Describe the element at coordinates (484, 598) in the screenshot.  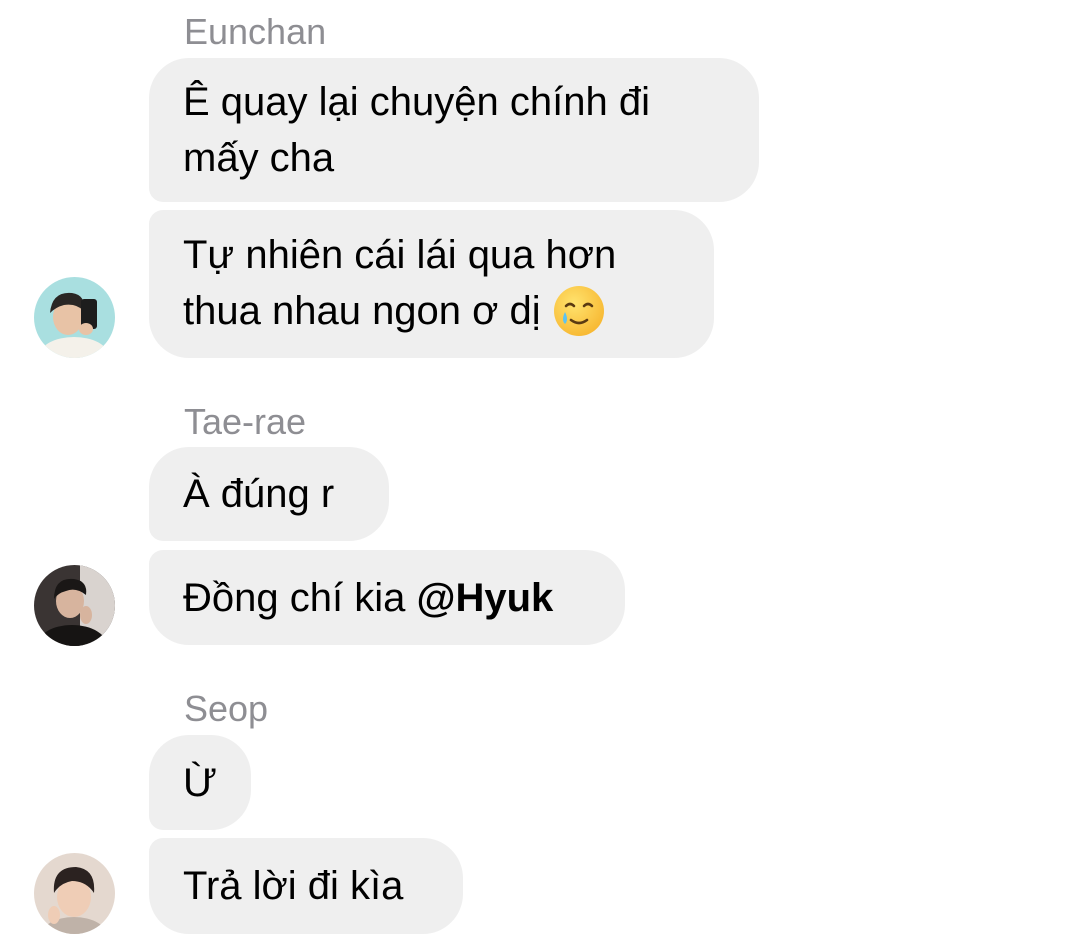
I see `mention-link: @Hyuk` at that location.